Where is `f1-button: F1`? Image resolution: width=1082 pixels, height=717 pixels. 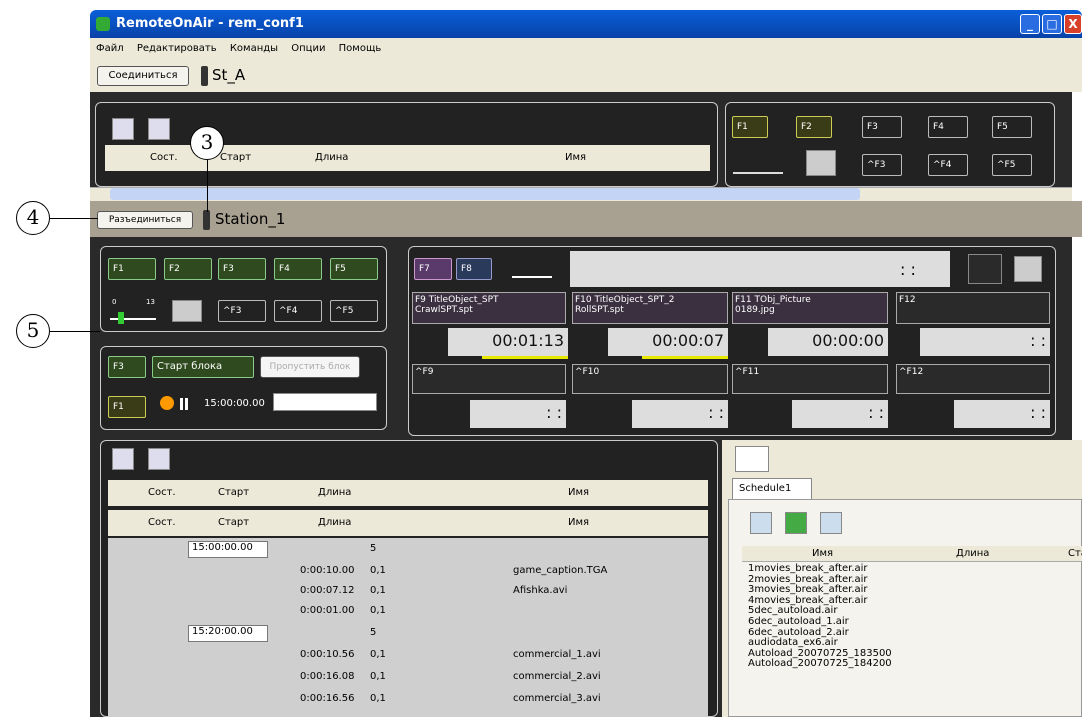 f1-button: F1 is located at coordinates (132, 269).